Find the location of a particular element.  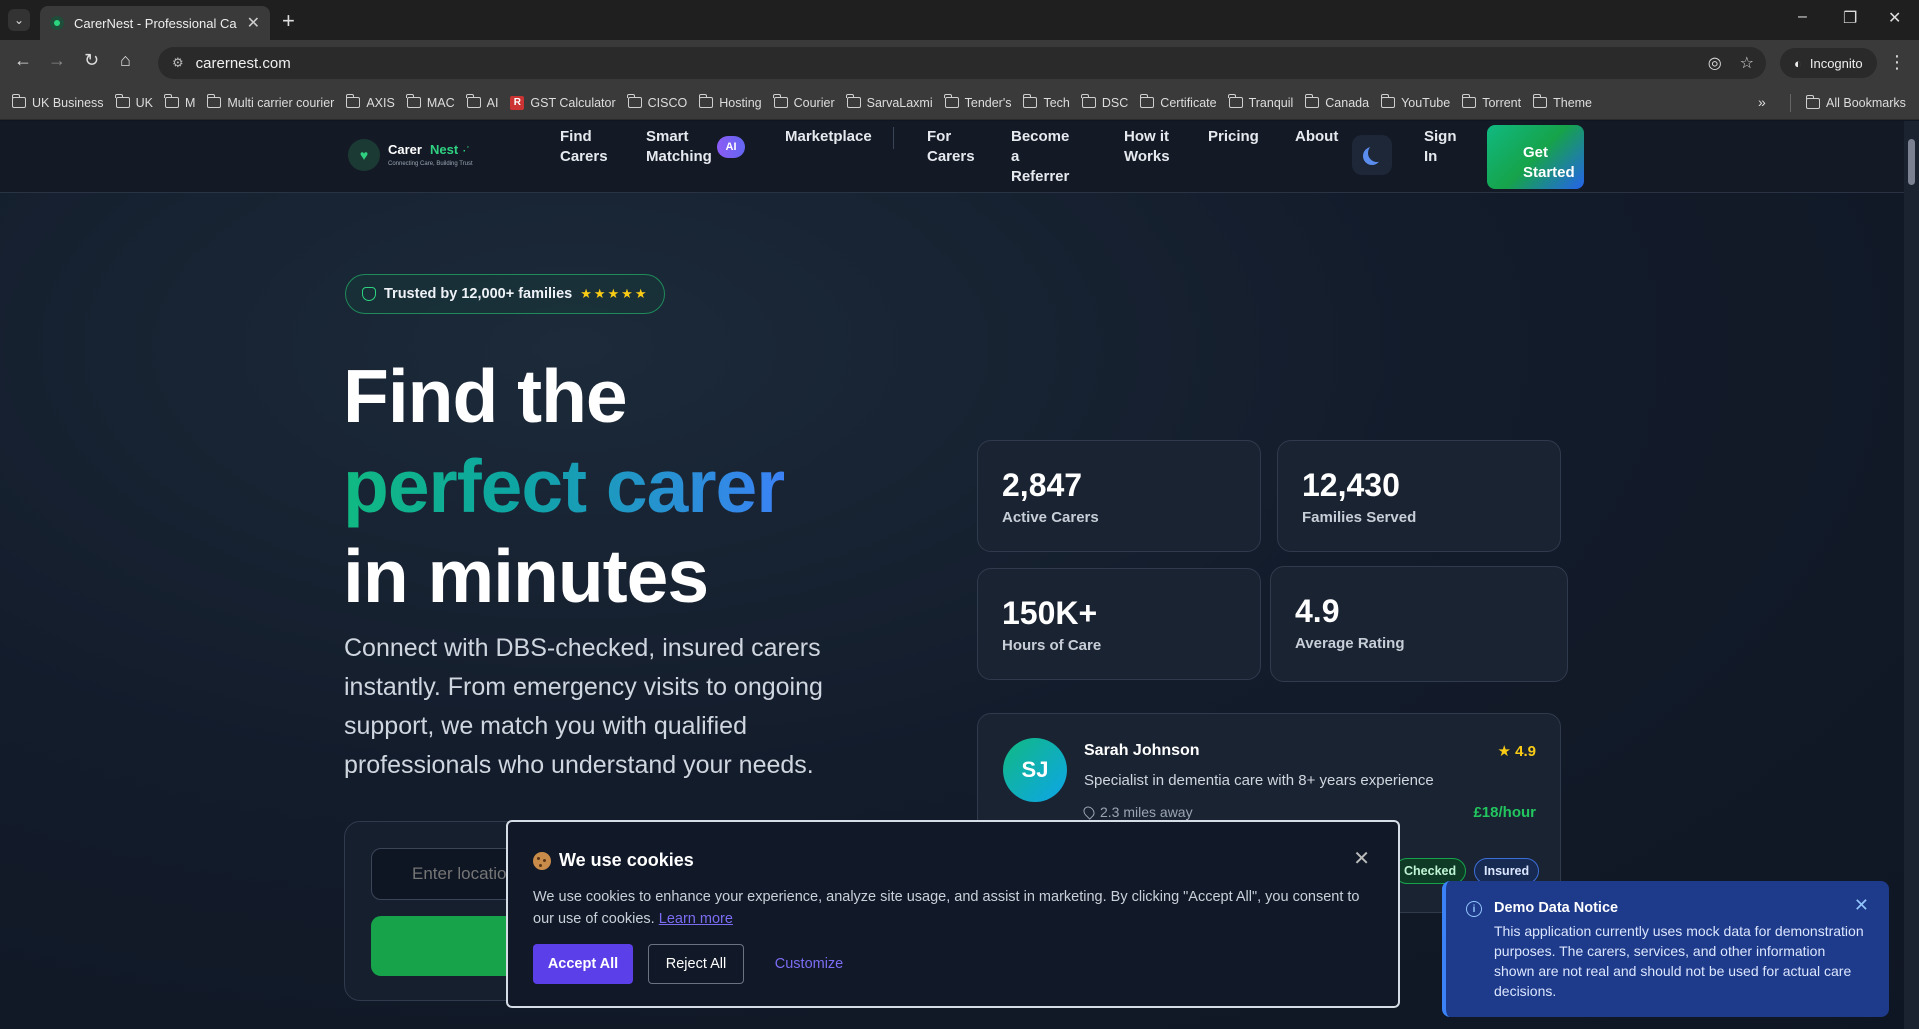

reject-all-button: Reject All is located at coordinates (696, 964).